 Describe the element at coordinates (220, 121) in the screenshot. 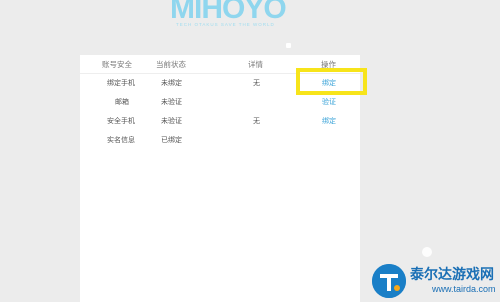

I see `table-row-security-phone: 安全手机 未验证 无 绑定` at that location.